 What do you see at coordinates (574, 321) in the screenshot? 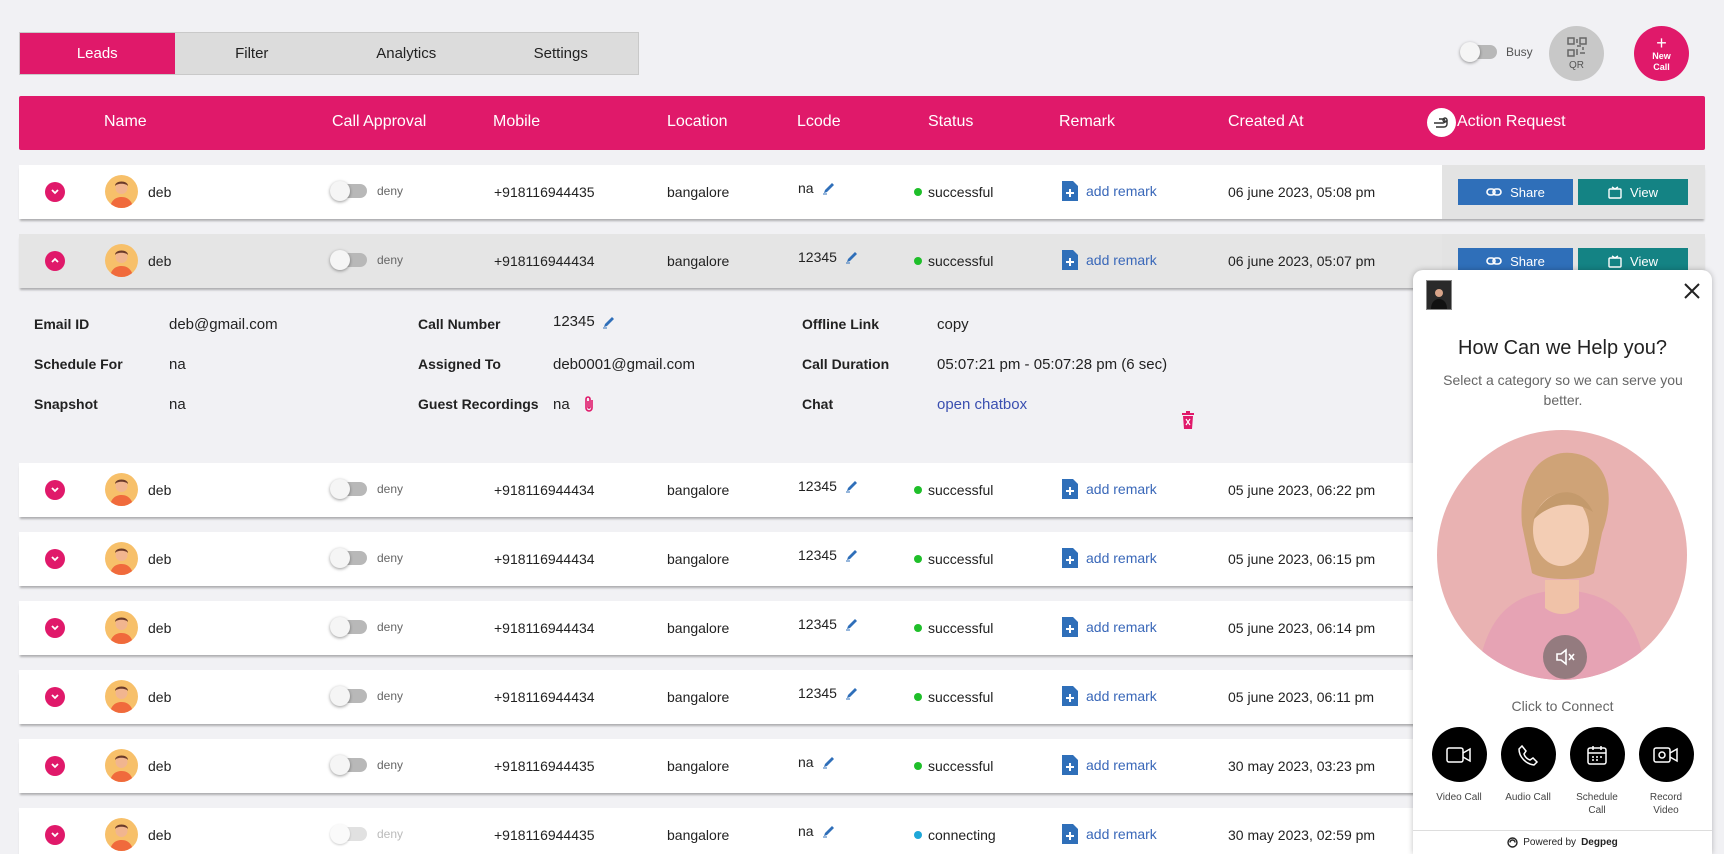
I see `call-number-value: 12345` at bounding box center [574, 321].